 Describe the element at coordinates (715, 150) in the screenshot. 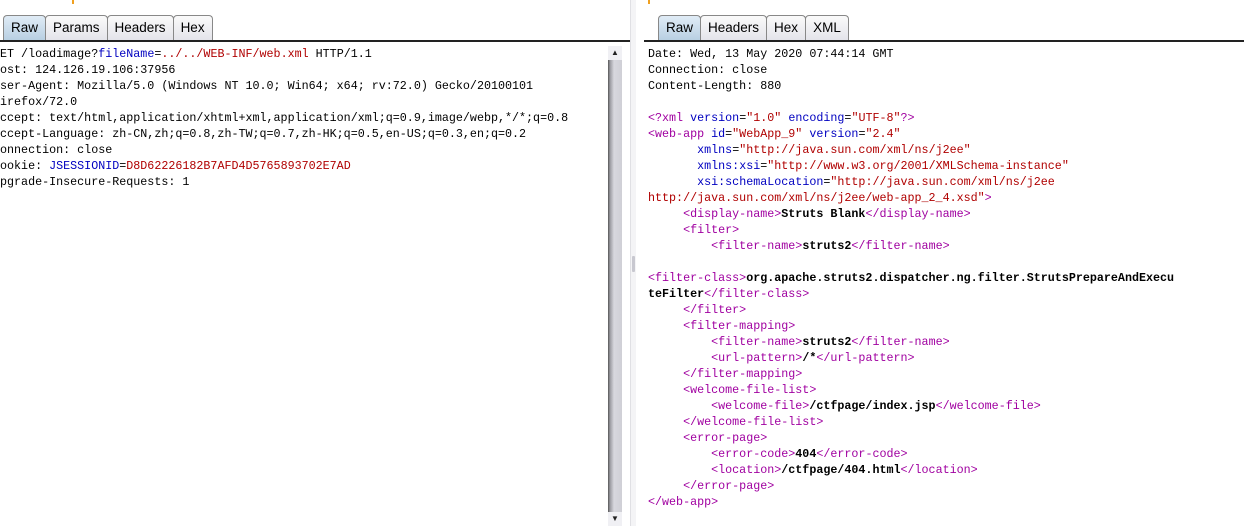

I see `text-segment: xmlns` at that location.